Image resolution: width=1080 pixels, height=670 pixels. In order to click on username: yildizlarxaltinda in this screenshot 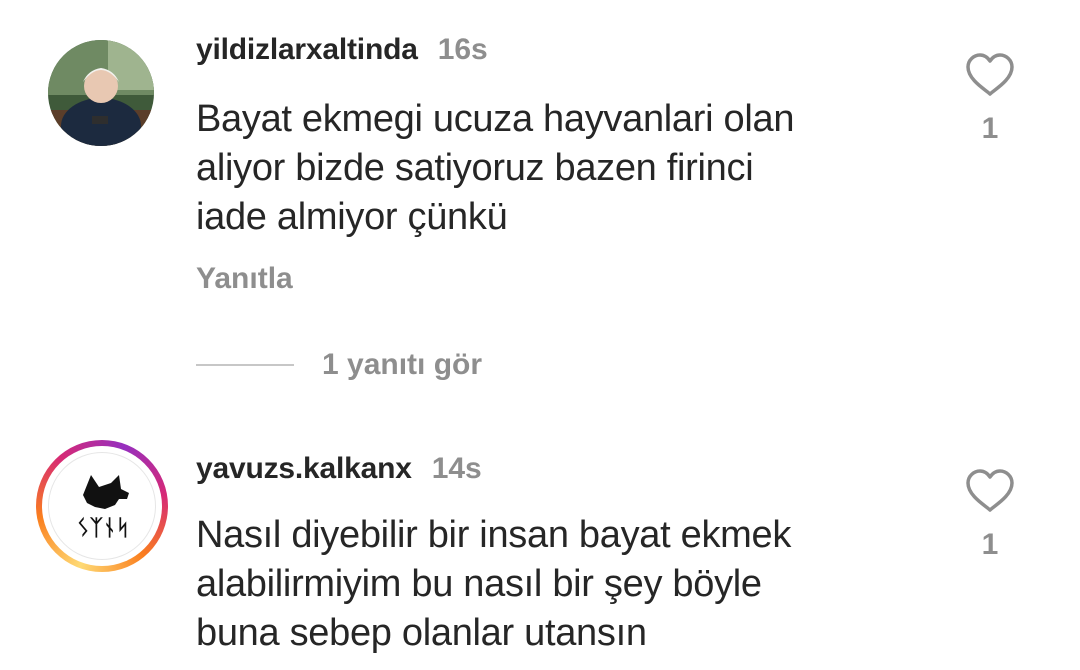, I will do `click(307, 50)`.